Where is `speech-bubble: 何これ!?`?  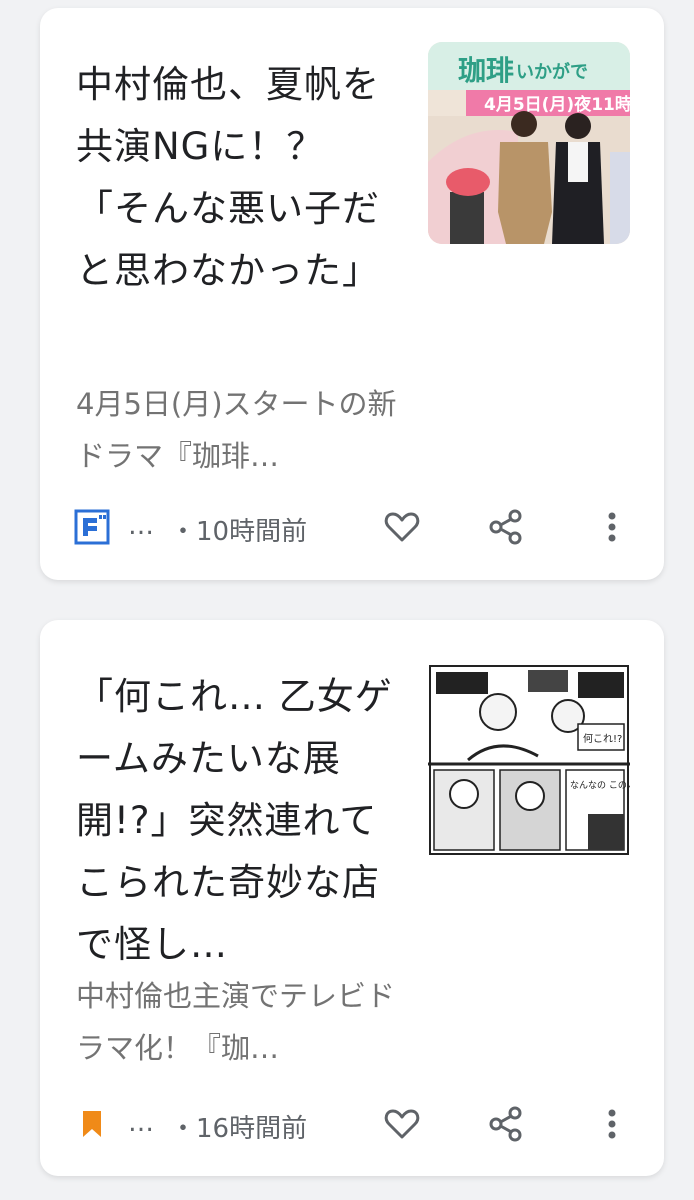 speech-bubble: 何これ!? is located at coordinates (602, 738).